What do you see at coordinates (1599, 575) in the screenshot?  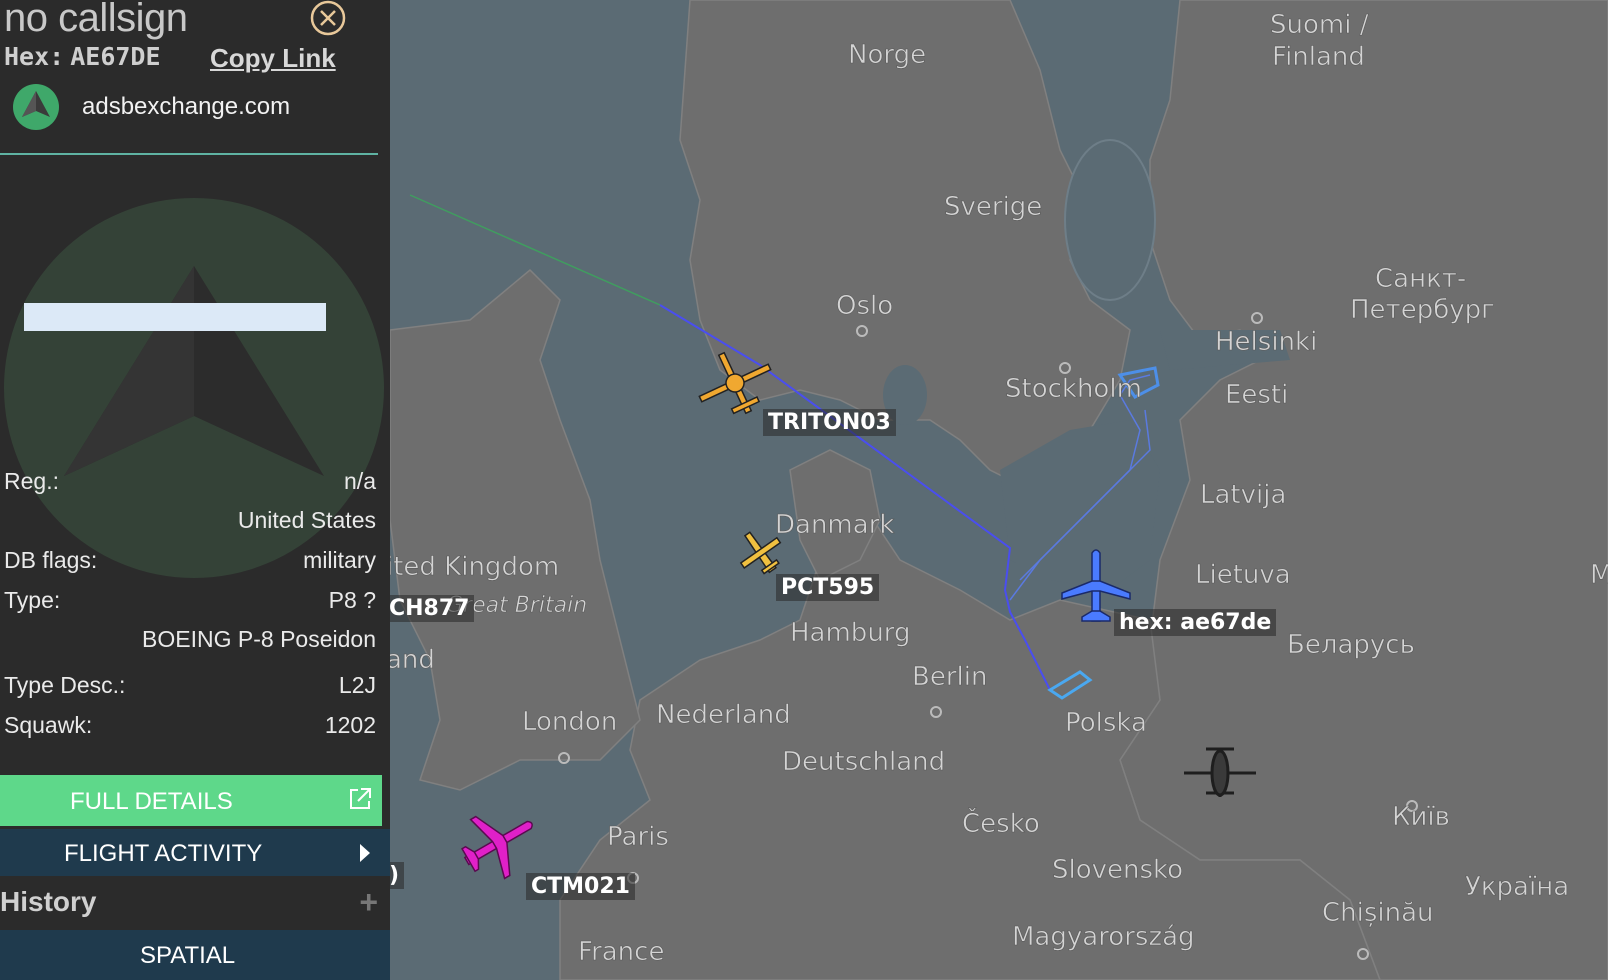 I see `label-m: M` at bounding box center [1599, 575].